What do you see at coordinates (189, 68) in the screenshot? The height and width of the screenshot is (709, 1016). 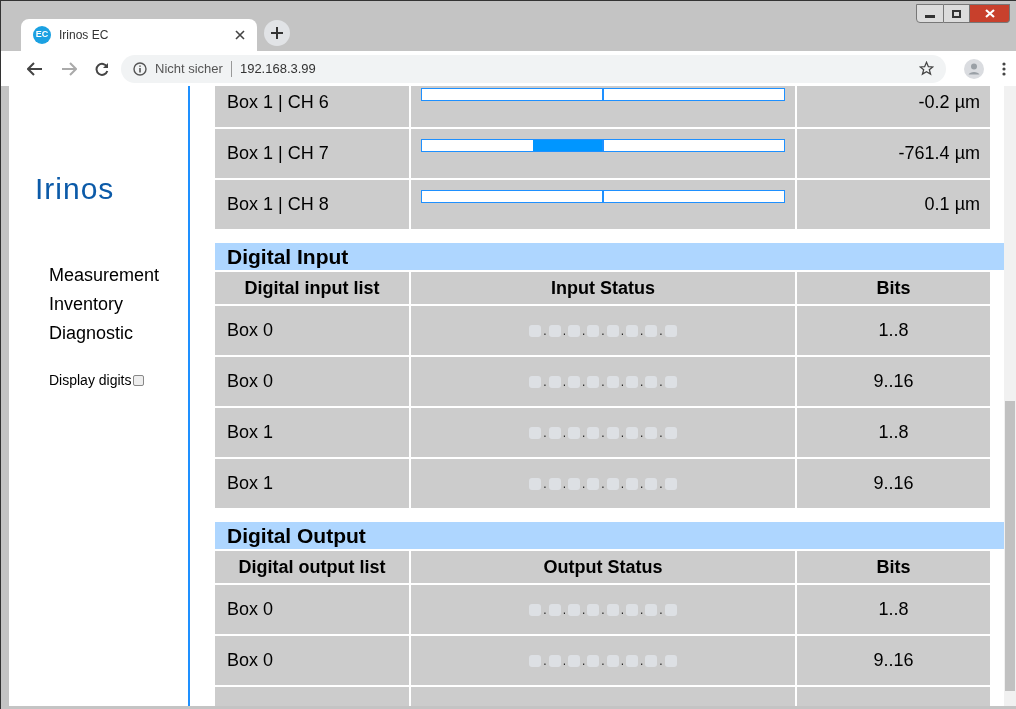 I see `security-label: Nicht sicher` at bounding box center [189, 68].